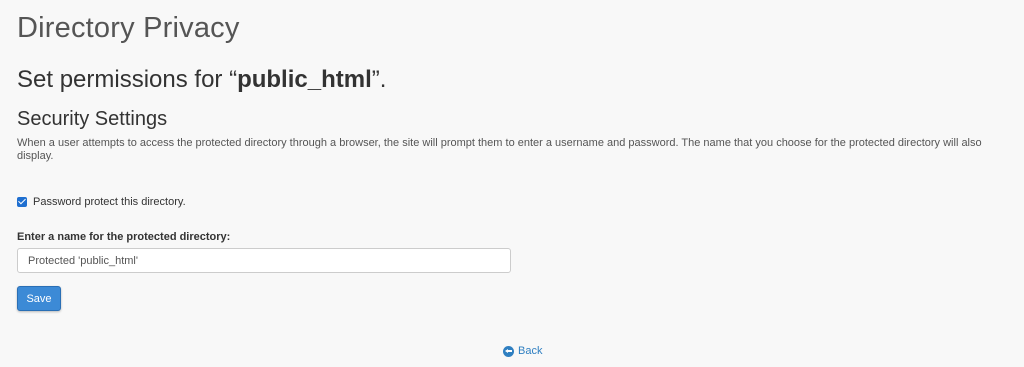 The height and width of the screenshot is (367, 1024). What do you see at coordinates (508, 351) in the screenshot?
I see `arrow-circle-left-icon` at bounding box center [508, 351].